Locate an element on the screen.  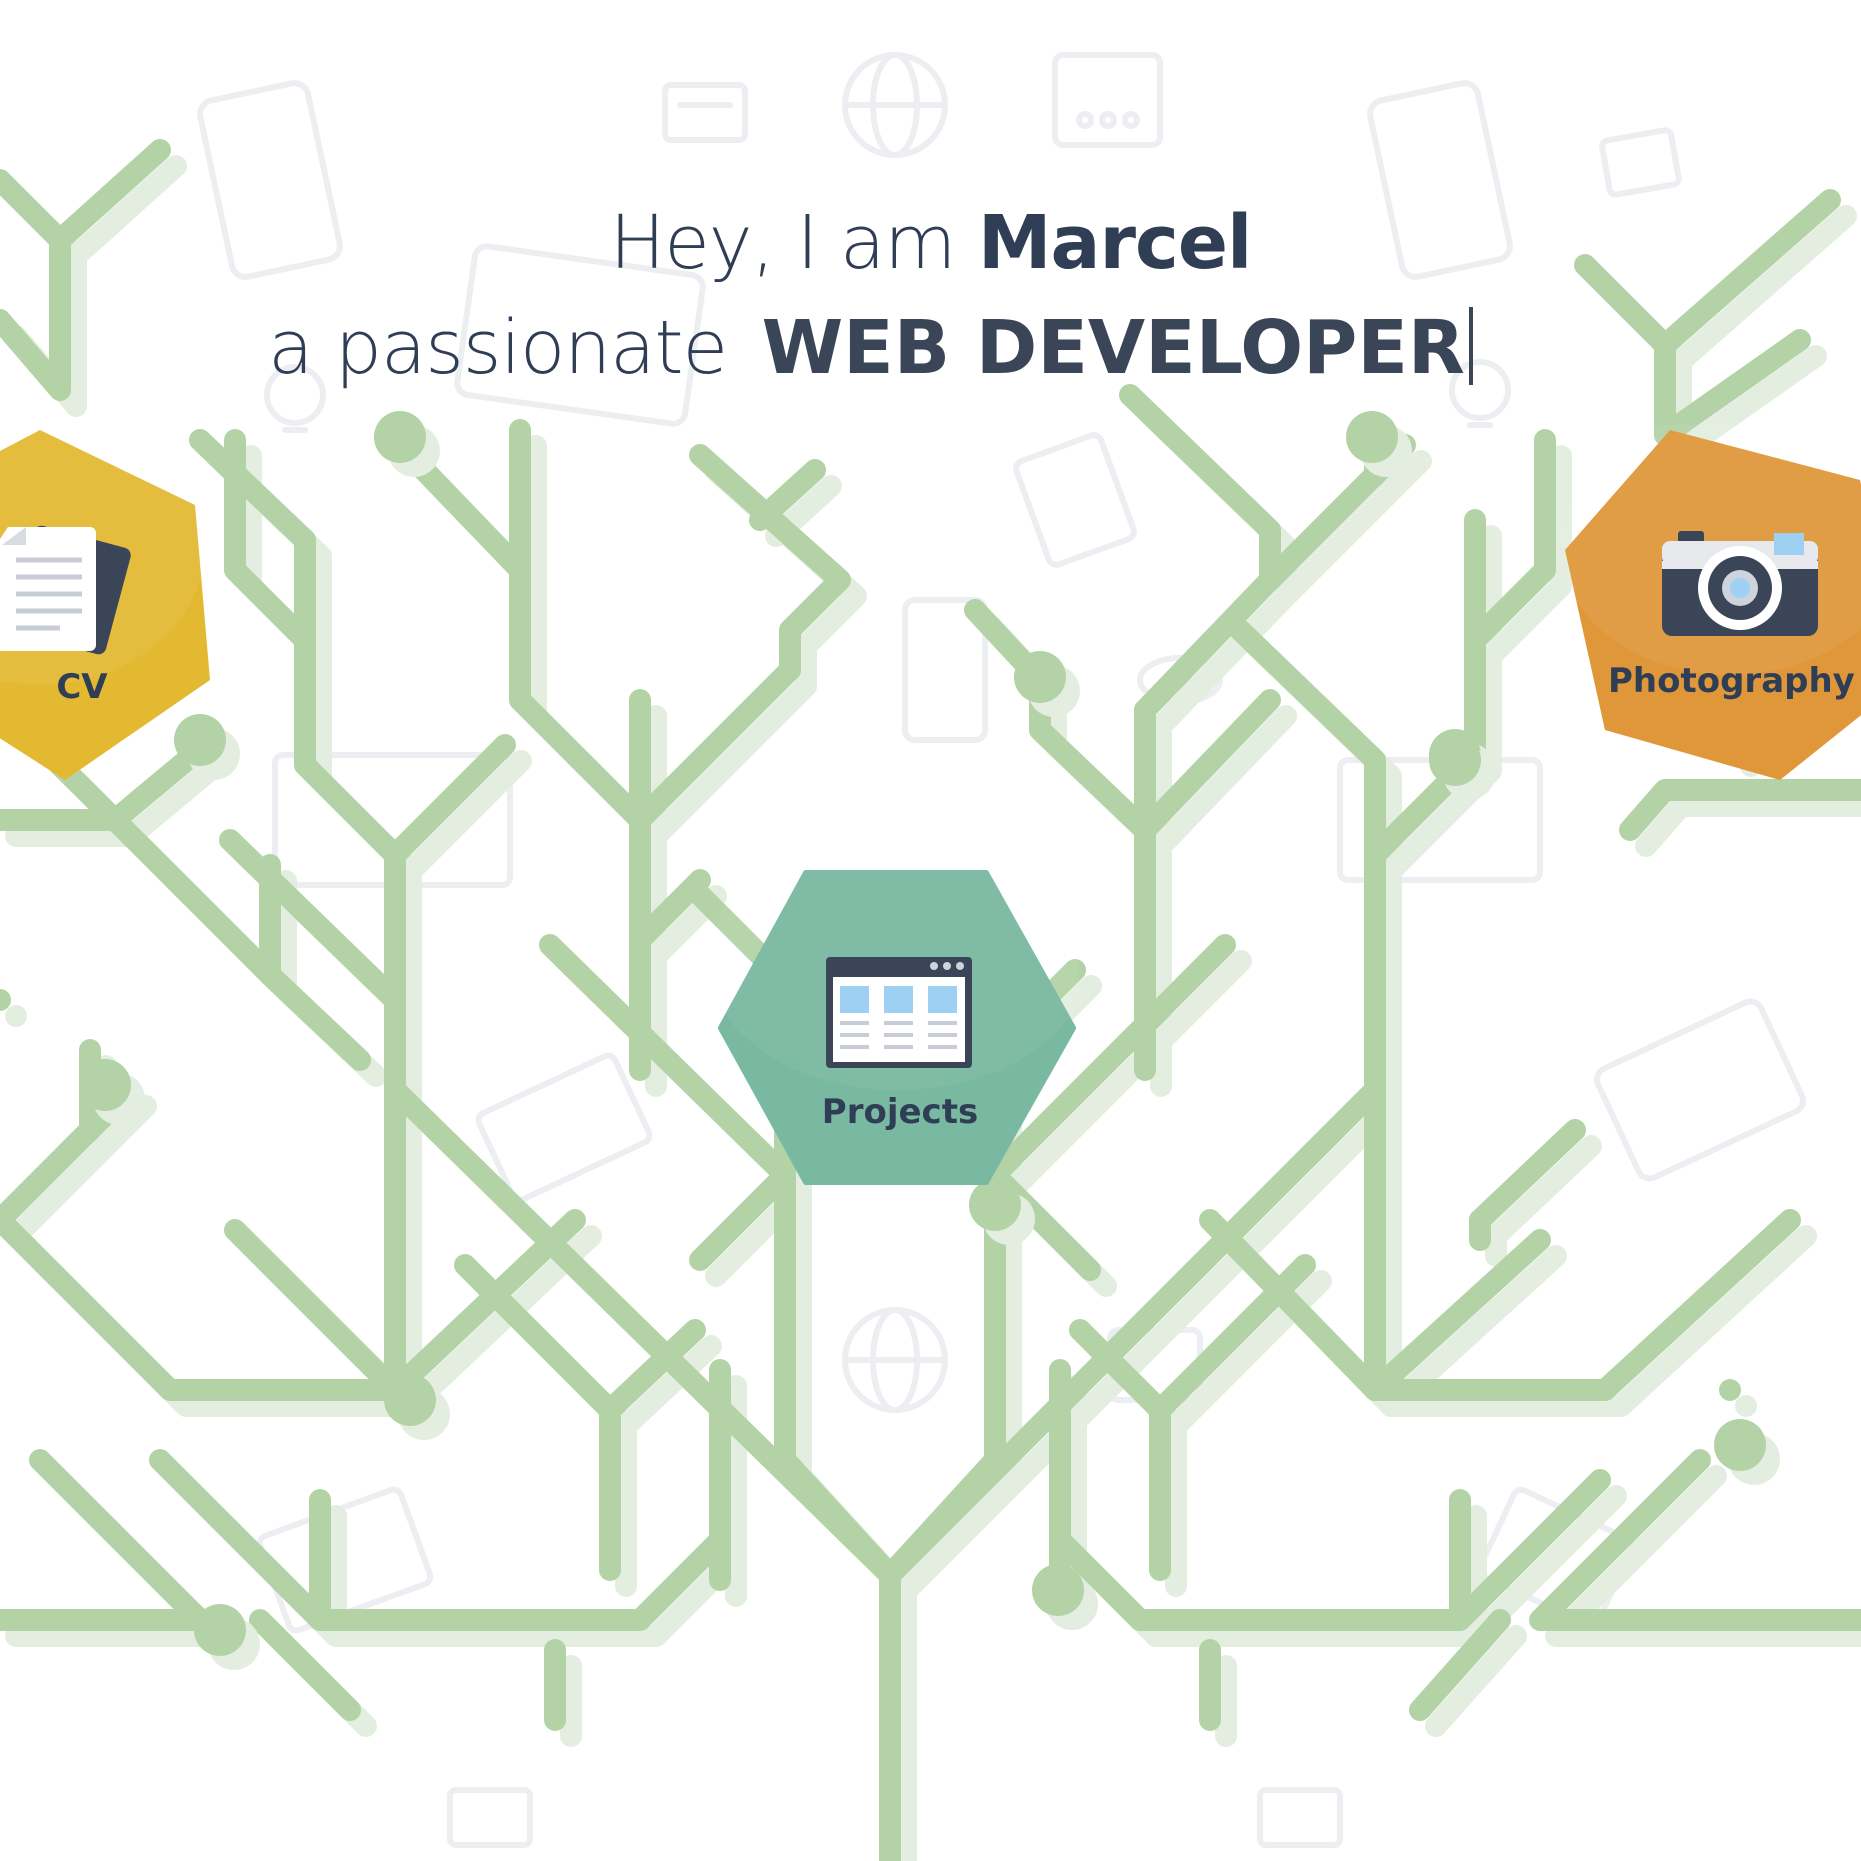
browser-window-icon is located at coordinates (899, 1012).